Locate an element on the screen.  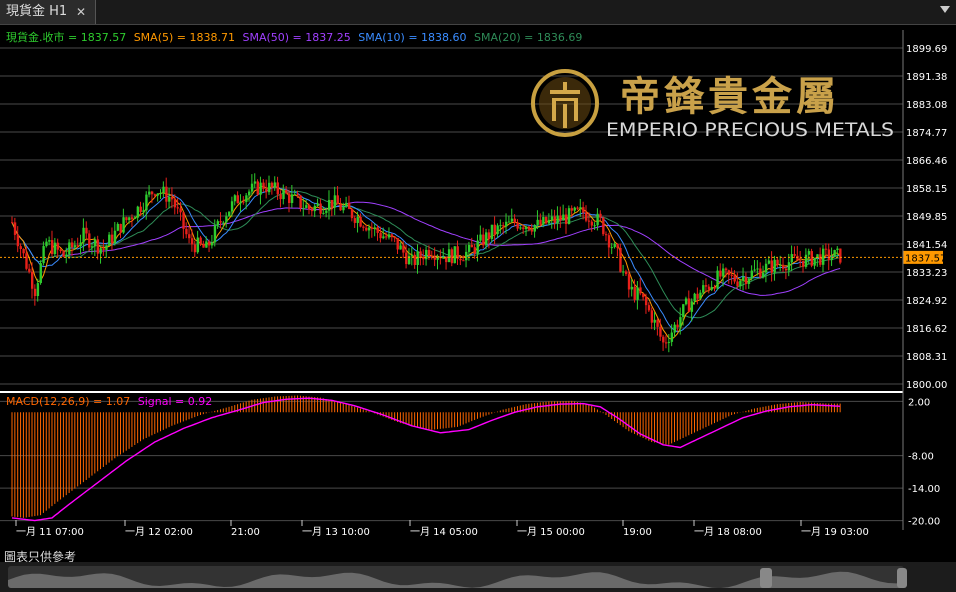
scroll-handle-right is located at coordinates (902, 578).